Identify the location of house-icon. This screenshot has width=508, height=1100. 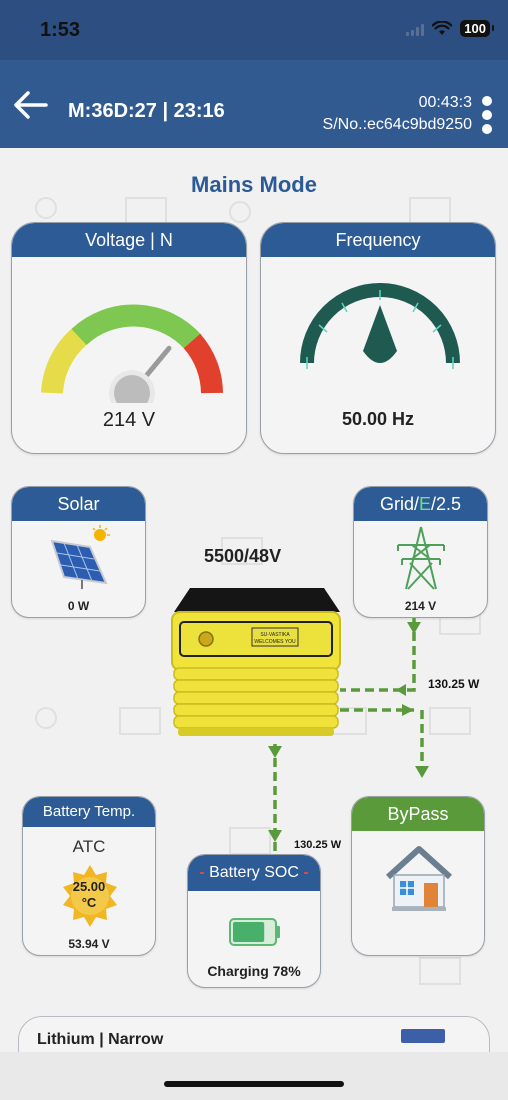
(419, 878).